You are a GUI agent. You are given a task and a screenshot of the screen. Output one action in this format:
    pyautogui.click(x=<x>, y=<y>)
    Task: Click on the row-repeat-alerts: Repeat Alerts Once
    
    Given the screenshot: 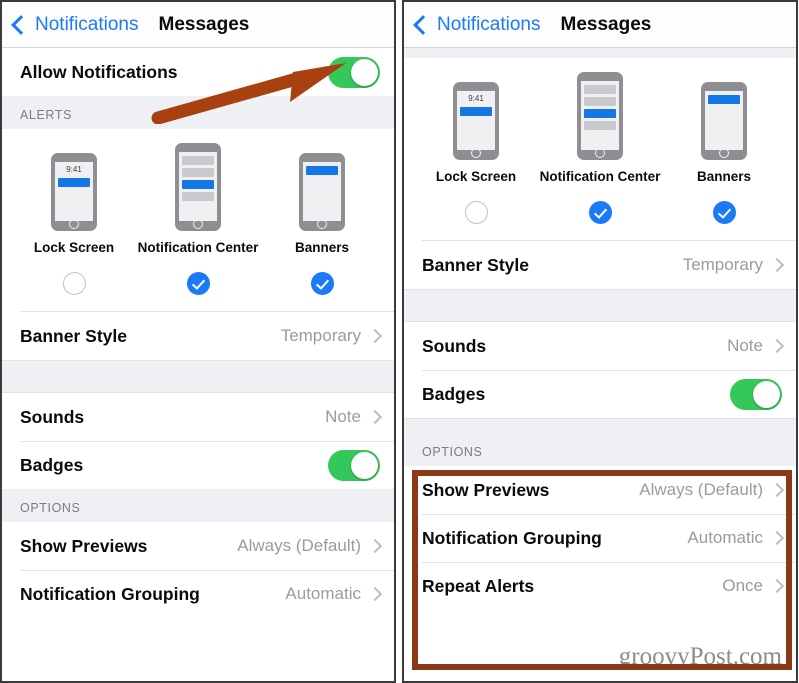 What is the action you would take?
    pyautogui.click(x=600, y=586)
    